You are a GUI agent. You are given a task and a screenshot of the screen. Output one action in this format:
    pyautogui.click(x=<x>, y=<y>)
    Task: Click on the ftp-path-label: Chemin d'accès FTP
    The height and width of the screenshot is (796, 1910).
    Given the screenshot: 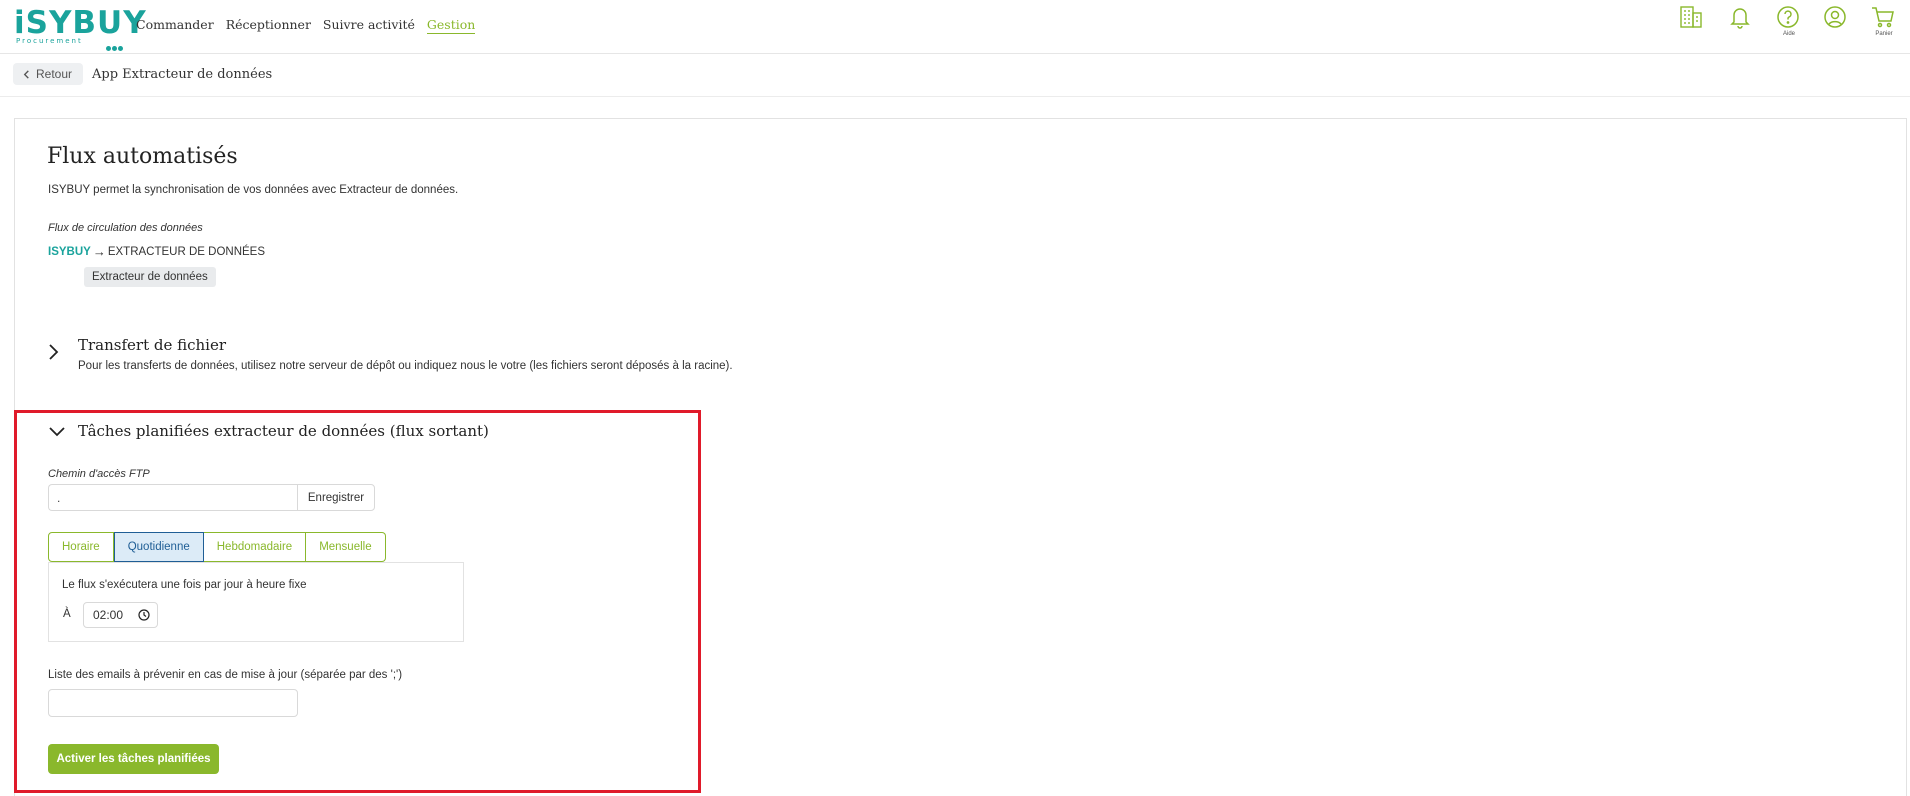 What is the action you would take?
    pyautogui.click(x=99, y=474)
    